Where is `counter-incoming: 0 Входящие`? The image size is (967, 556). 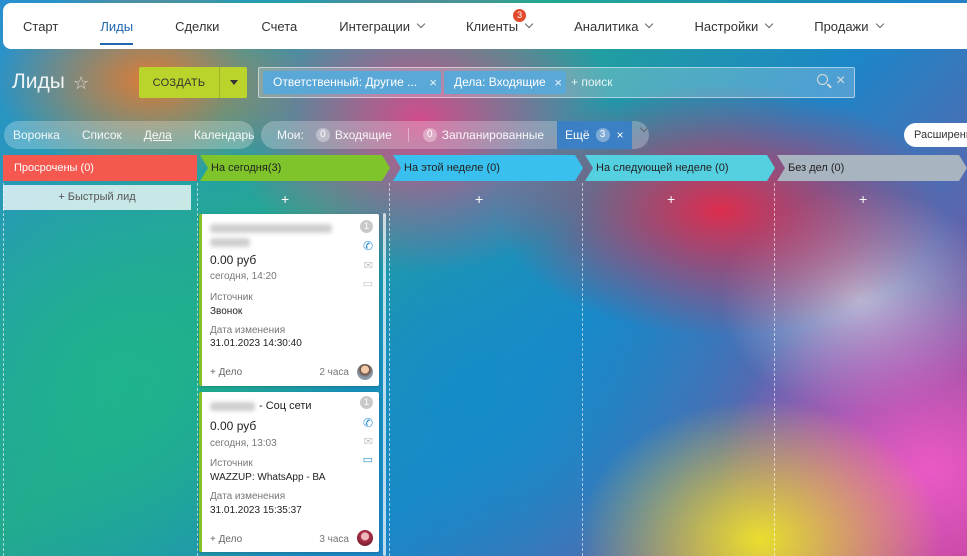
counter-incoming: 0 Входящие is located at coordinates (353, 135).